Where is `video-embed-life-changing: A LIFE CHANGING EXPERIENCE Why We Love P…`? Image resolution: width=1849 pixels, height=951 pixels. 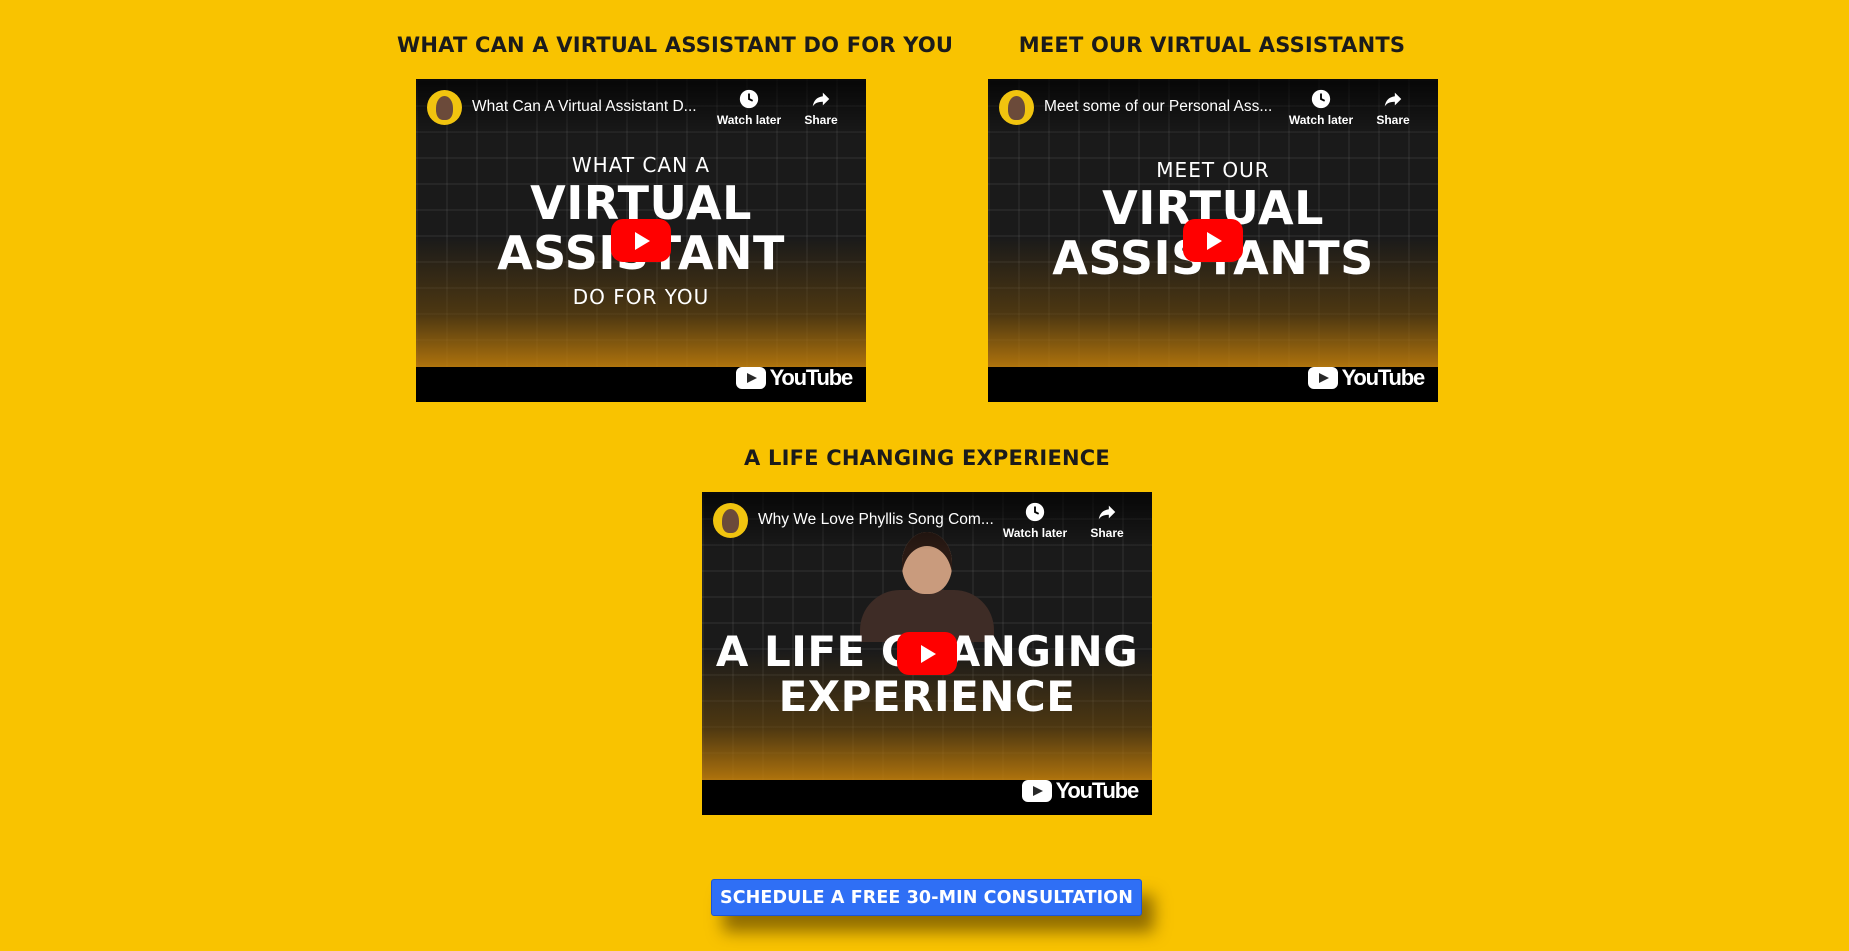
video-embed-life-changing: A LIFE CHANGING EXPERIENCE Why We Love P… is located at coordinates (927, 653).